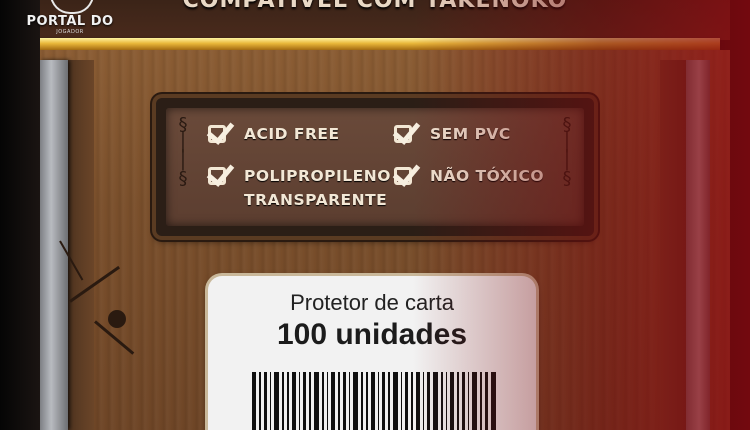 The width and height of the screenshot is (750, 430). What do you see at coordinates (372, 334) in the screenshot?
I see `card-quantity: 100 unidades` at bounding box center [372, 334].